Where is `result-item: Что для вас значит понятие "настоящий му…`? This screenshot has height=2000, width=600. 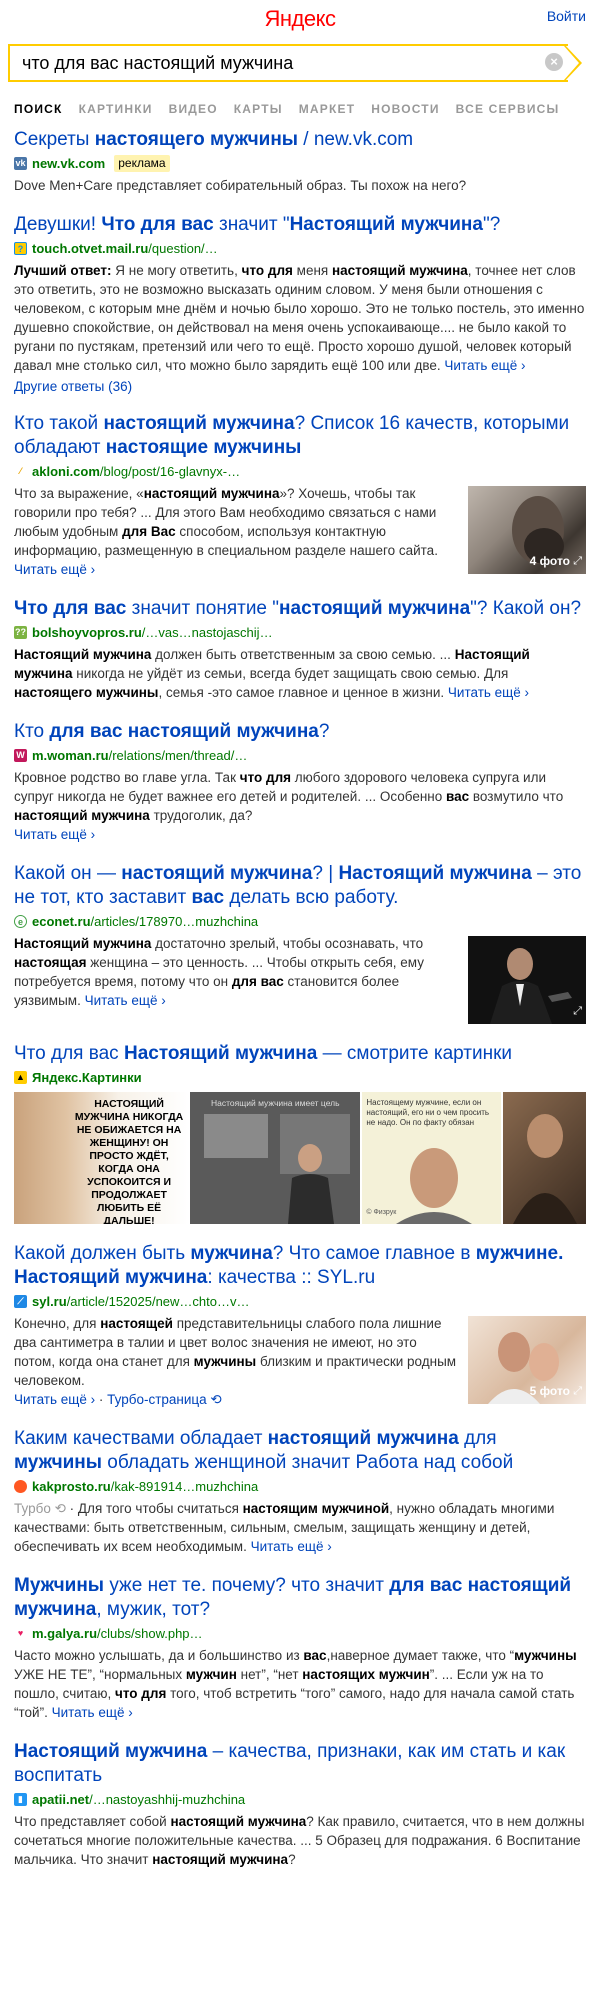
result-item: Что для вас значит понятие "настоящий му… is located at coordinates (300, 649).